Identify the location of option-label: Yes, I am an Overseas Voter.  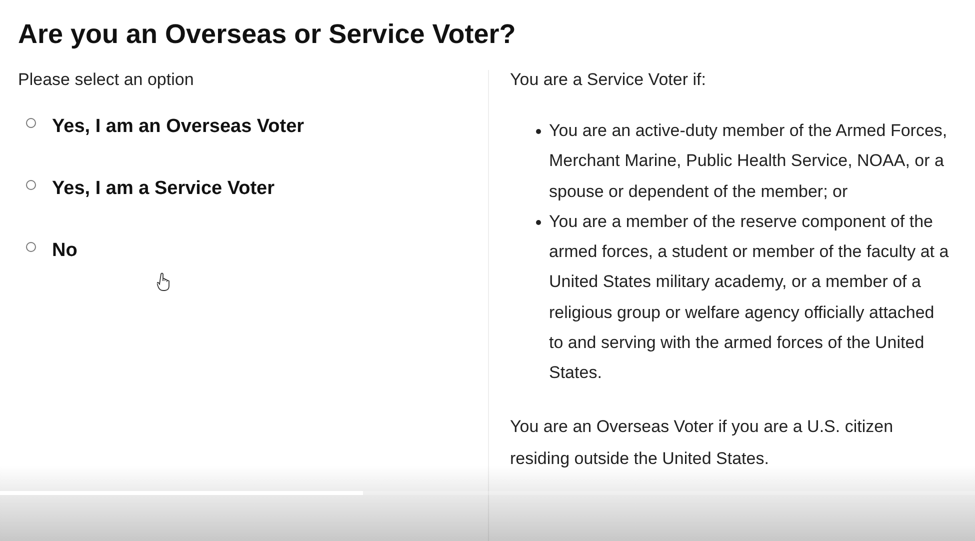
(178, 127).